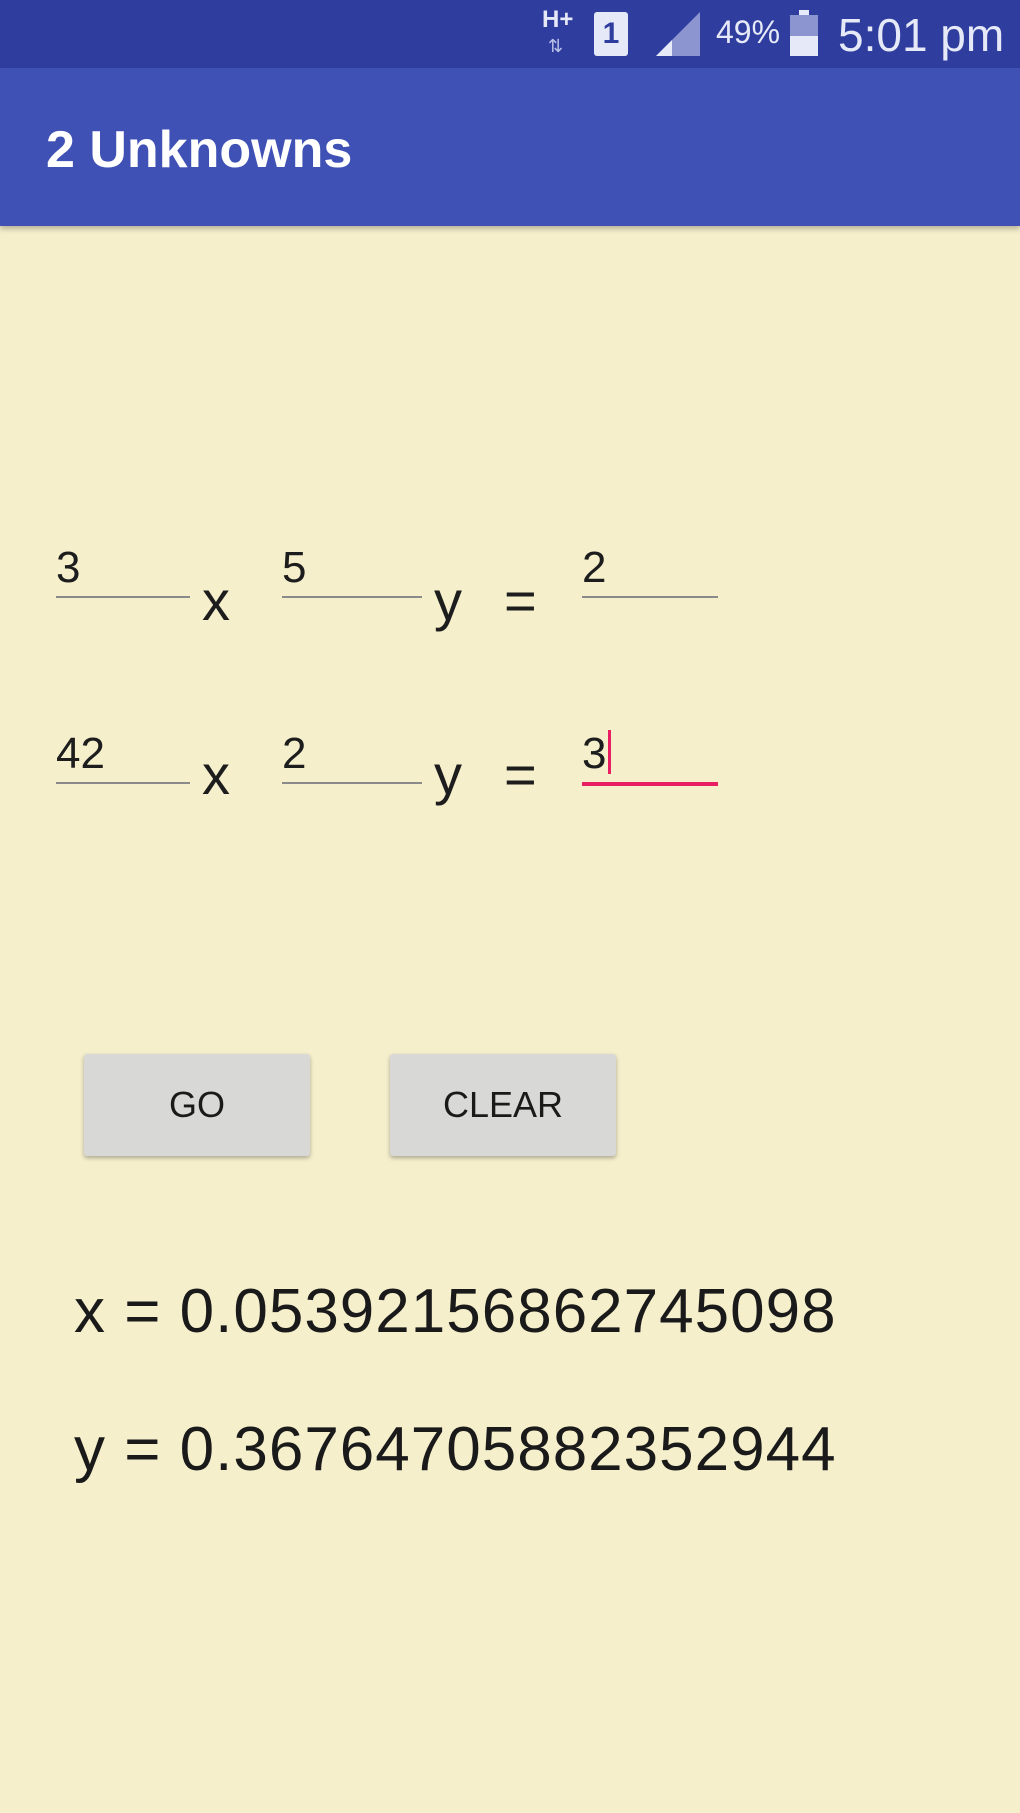 The height and width of the screenshot is (1813, 1020). What do you see at coordinates (123, 755) in the screenshot?
I see `eq2-x-coefficient-input: 42` at bounding box center [123, 755].